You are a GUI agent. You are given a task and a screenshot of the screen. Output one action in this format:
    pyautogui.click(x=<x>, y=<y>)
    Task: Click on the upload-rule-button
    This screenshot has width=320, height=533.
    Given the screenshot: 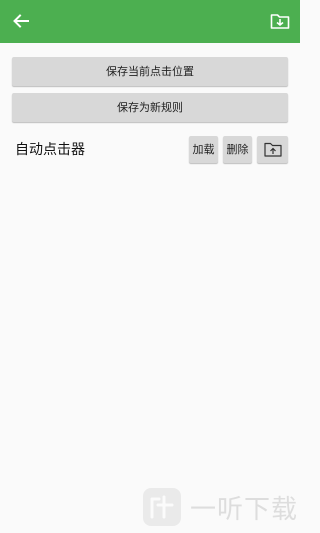 What is the action you would take?
    pyautogui.click(x=272, y=149)
    